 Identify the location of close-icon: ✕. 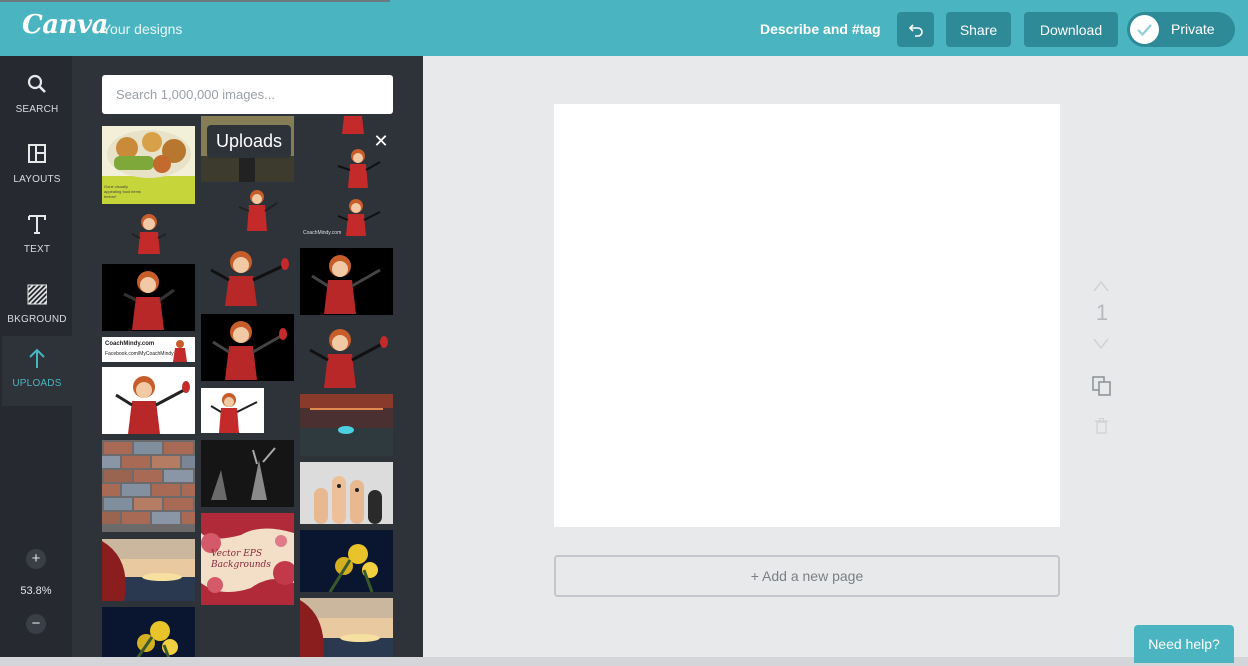
(381, 141).